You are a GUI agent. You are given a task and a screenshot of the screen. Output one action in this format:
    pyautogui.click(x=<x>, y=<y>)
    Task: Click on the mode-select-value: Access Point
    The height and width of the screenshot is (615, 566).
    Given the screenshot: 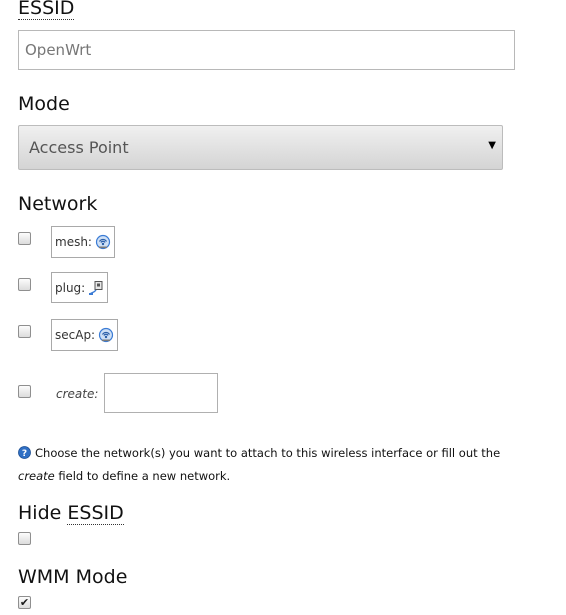 What is the action you would take?
    pyautogui.click(x=79, y=147)
    